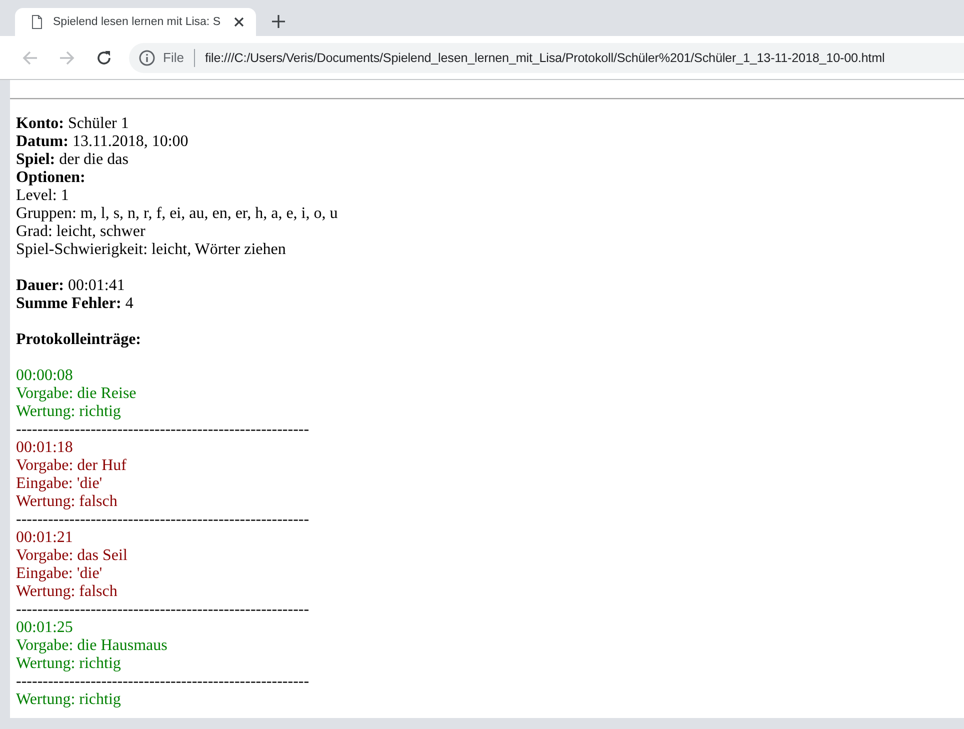  I want to click on info-icon, so click(147, 58).